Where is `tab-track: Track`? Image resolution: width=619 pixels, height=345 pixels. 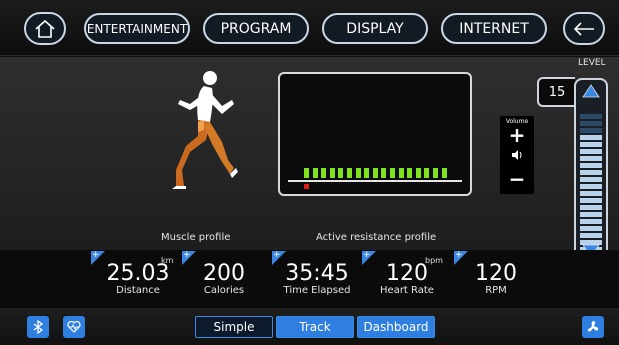 tab-track: Track is located at coordinates (315, 327).